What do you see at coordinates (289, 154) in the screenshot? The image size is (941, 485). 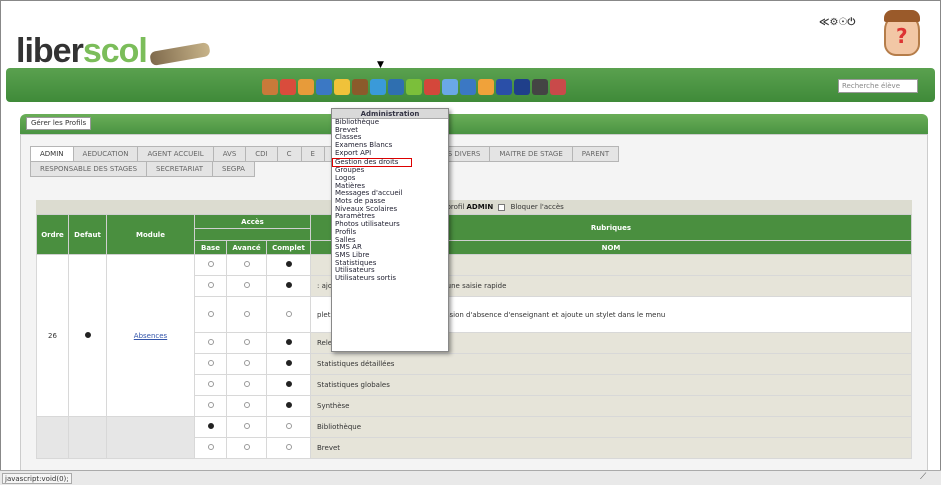 I see `profile-tab: C` at bounding box center [289, 154].